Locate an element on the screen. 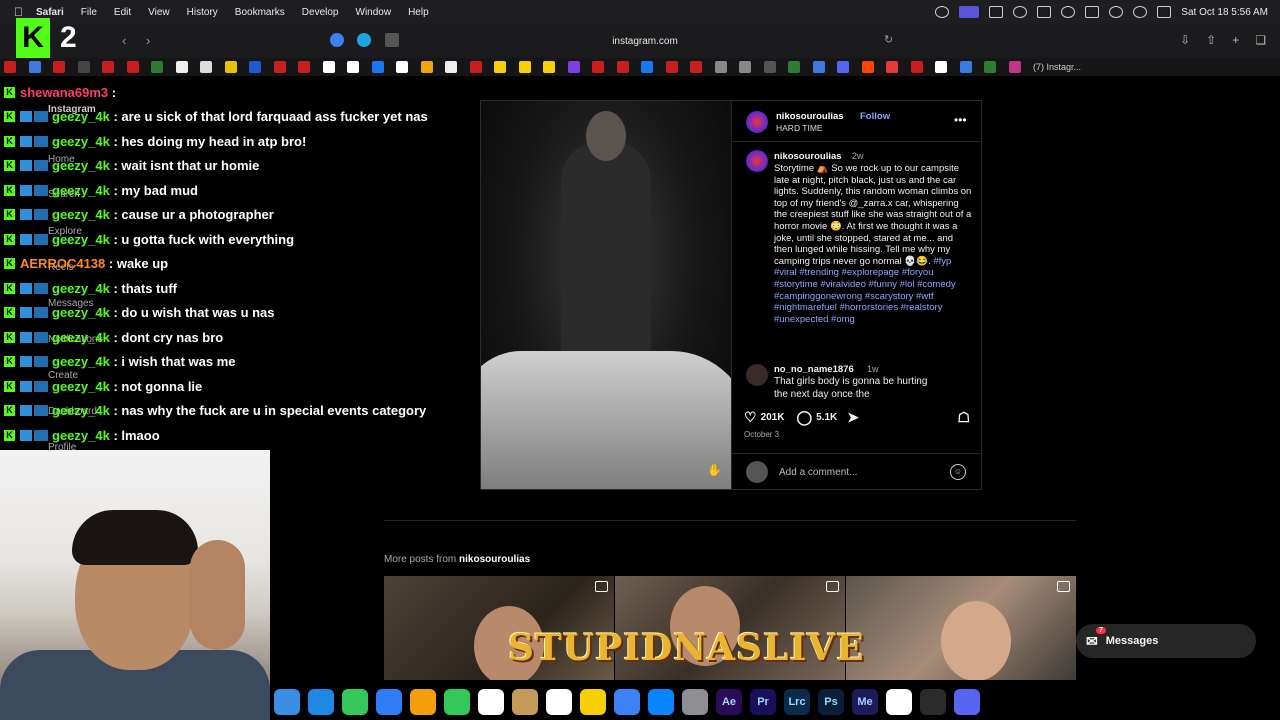 The width and height of the screenshot is (1280, 720). new-tab-icon: + is located at coordinates (1235, 40).